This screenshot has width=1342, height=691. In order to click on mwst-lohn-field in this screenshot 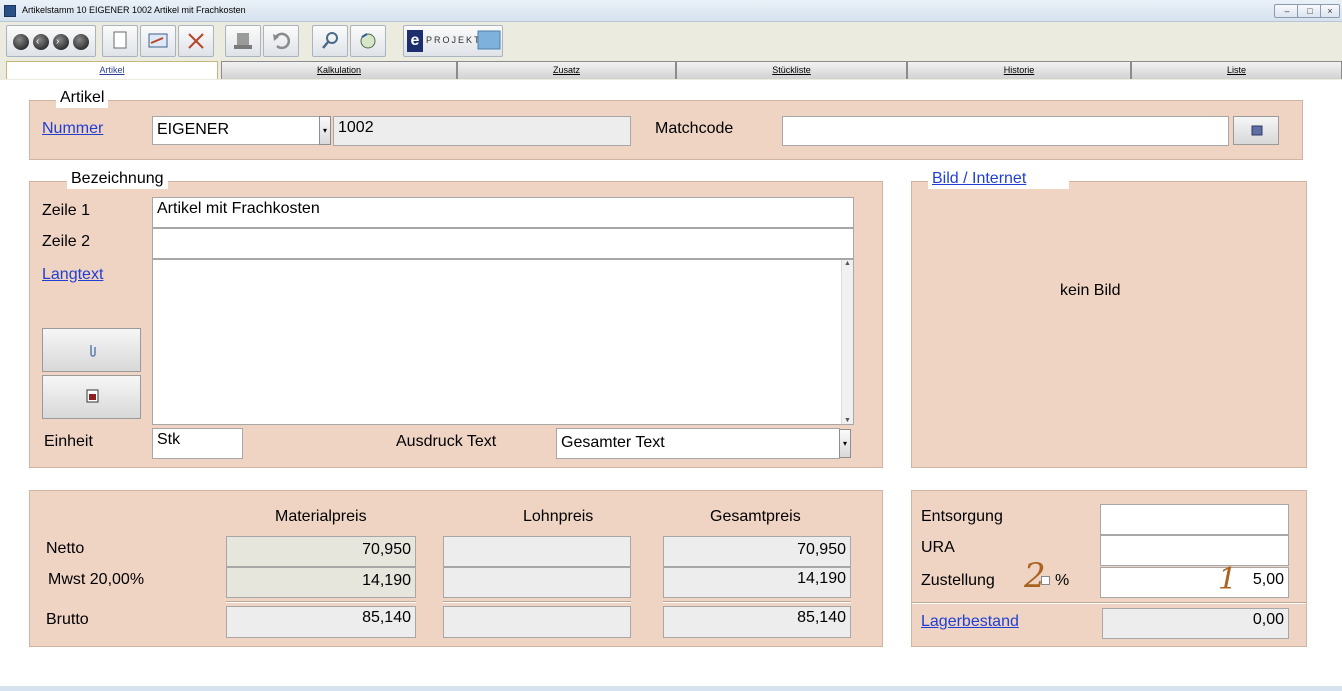, I will do `click(537, 582)`.